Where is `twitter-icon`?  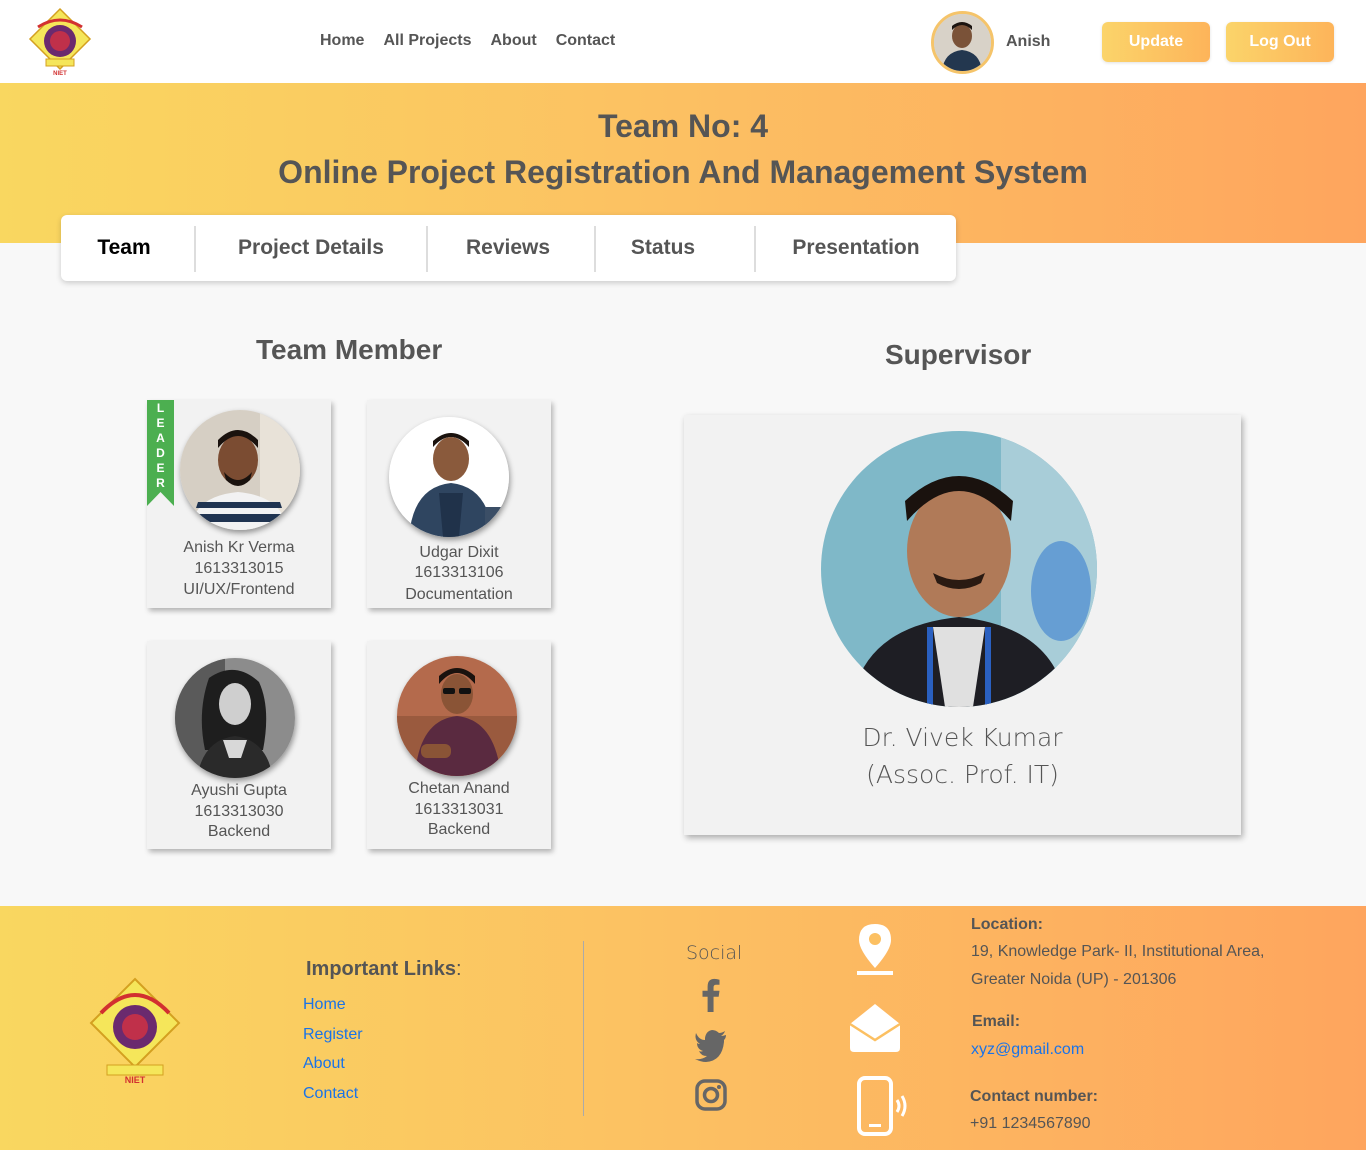
twitter-icon is located at coordinates (711, 1045).